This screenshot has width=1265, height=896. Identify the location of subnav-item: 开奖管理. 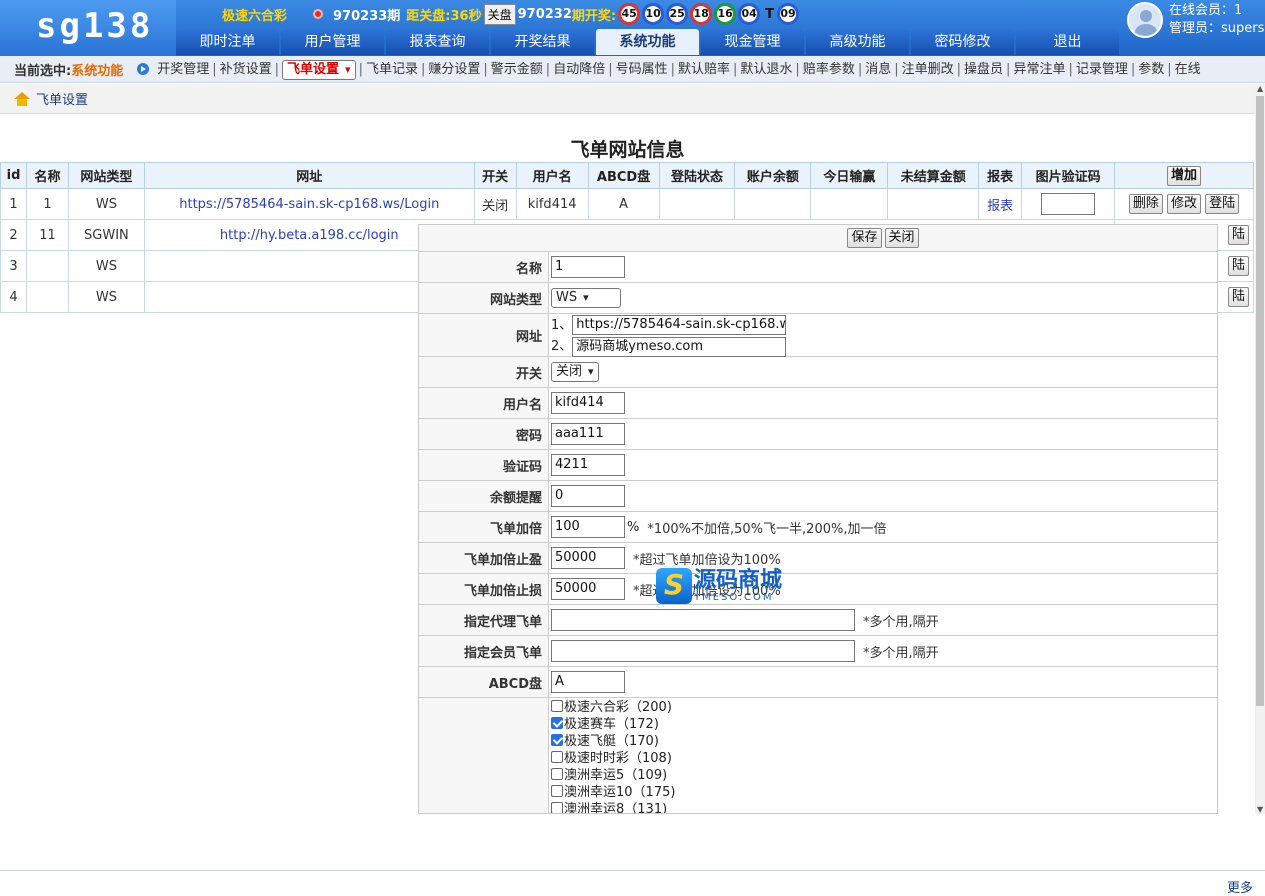
(183, 69).